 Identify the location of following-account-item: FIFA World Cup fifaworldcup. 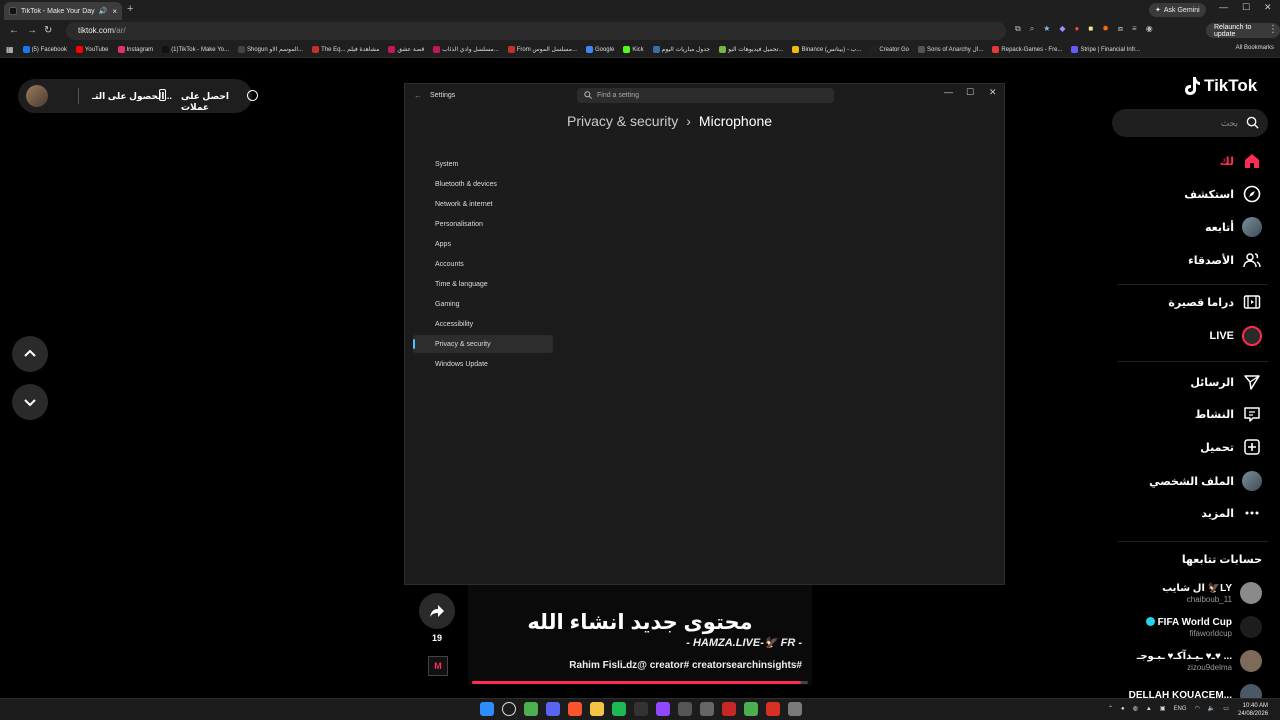
(1202, 627).